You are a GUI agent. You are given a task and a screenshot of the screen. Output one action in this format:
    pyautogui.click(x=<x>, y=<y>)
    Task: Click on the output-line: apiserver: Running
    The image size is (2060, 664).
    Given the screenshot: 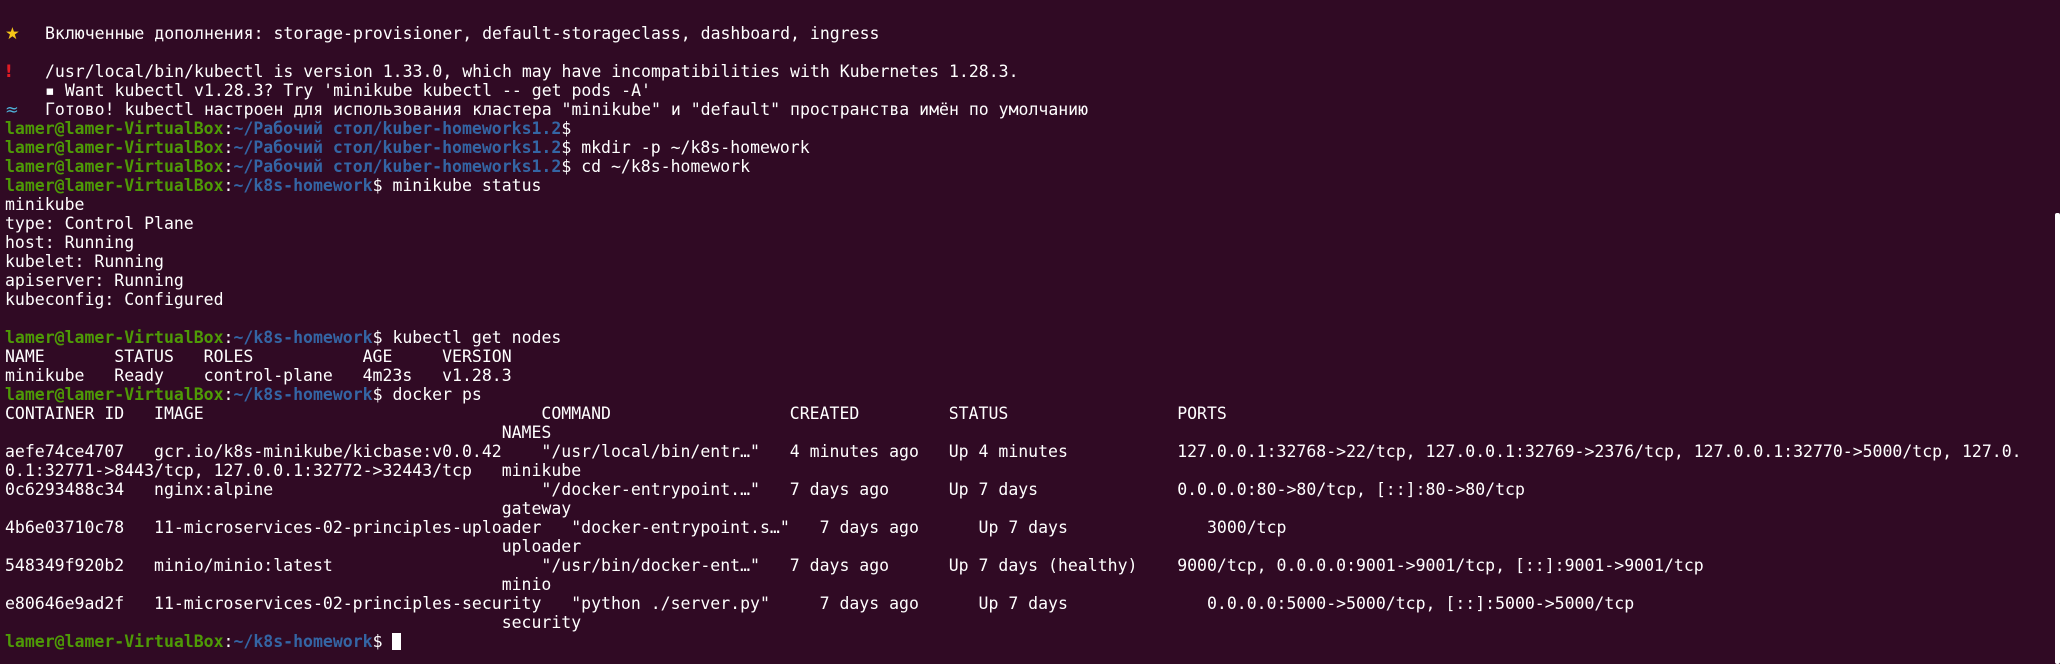 What is the action you would take?
    pyautogui.click(x=94, y=280)
    